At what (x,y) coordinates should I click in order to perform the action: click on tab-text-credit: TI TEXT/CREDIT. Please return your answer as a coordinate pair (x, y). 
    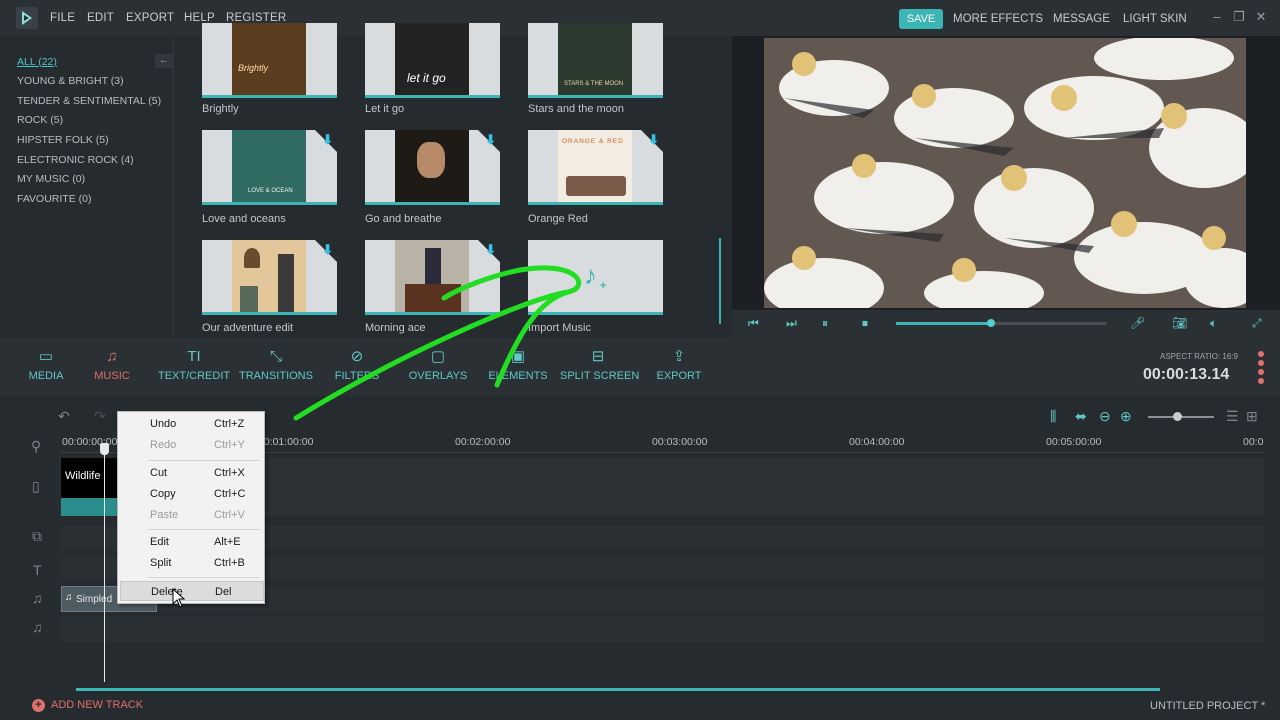
    Looking at the image, I should click on (194, 367).